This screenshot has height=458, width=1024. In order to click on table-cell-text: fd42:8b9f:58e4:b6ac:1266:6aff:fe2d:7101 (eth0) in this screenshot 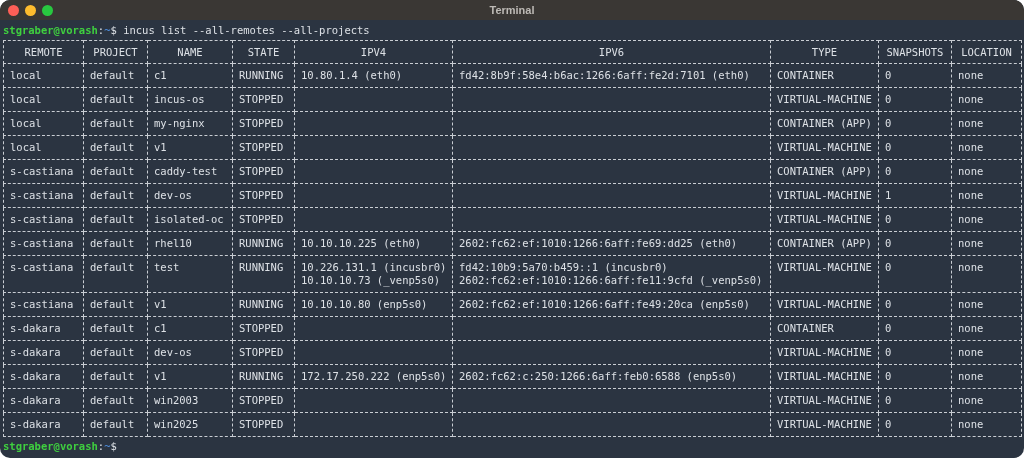, I will do `click(605, 75)`.